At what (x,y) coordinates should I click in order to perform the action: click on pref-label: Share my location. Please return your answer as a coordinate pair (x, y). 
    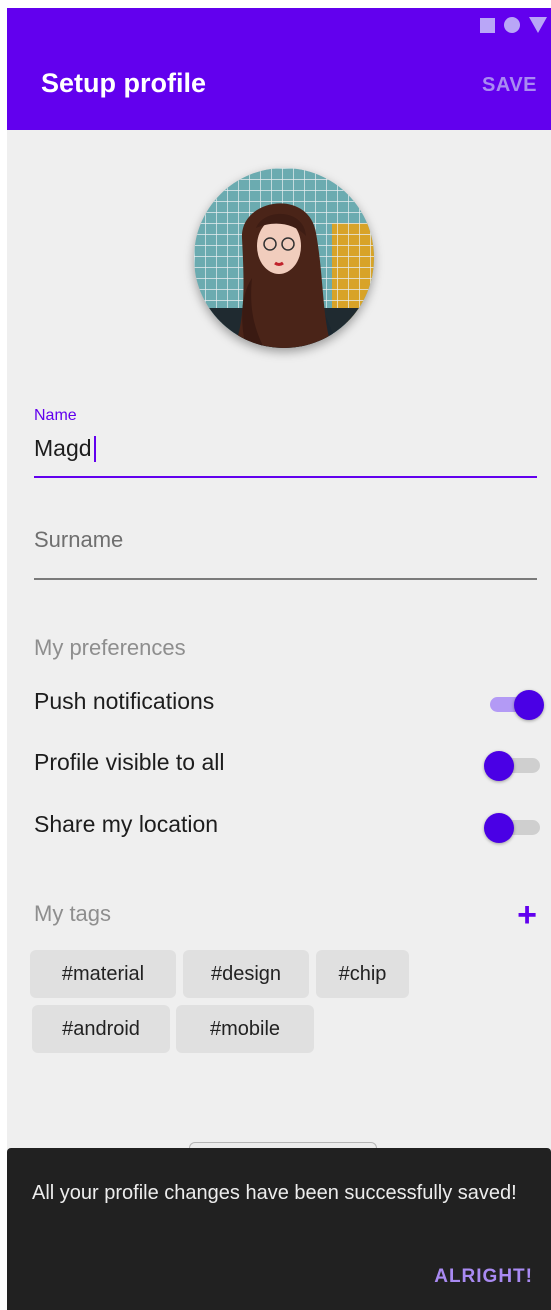
    Looking at the image, I should click on (126, 824).